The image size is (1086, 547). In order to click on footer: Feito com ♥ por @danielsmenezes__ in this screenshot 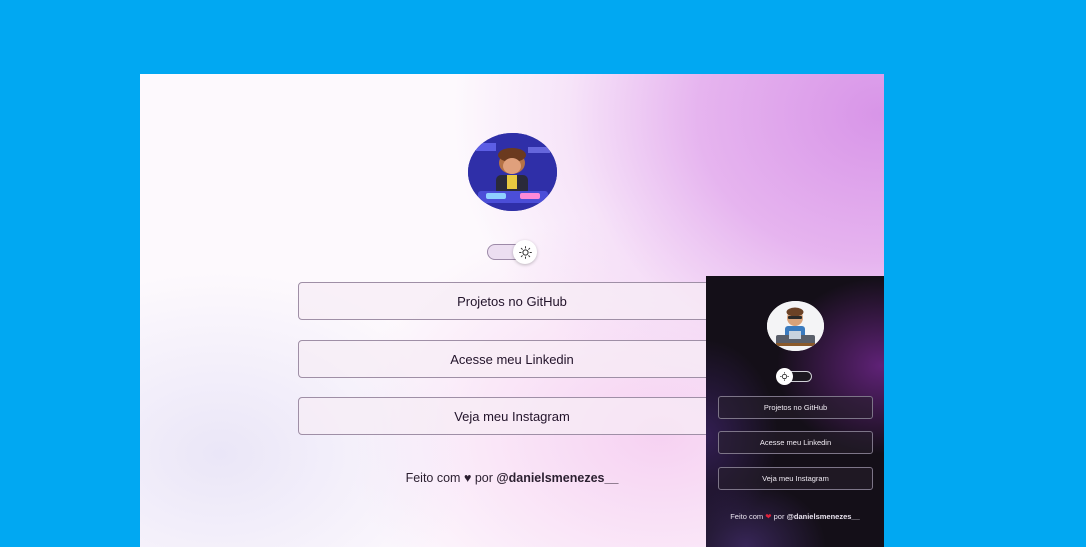, I will do `click(512, 478)`.